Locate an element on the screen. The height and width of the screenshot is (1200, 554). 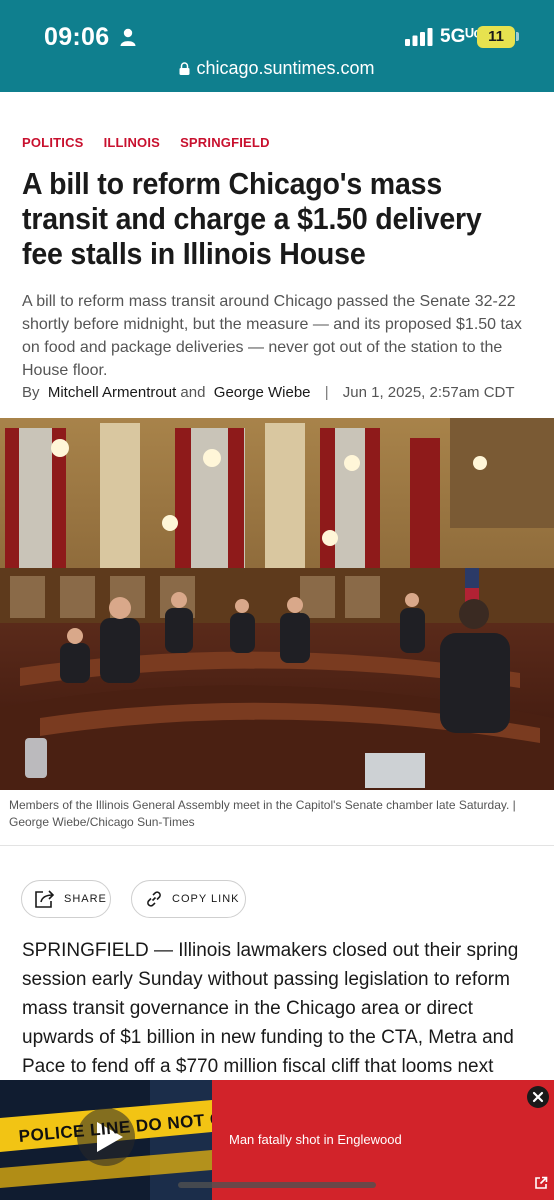
share-label: SHARE is located at coordinates (85, 899).